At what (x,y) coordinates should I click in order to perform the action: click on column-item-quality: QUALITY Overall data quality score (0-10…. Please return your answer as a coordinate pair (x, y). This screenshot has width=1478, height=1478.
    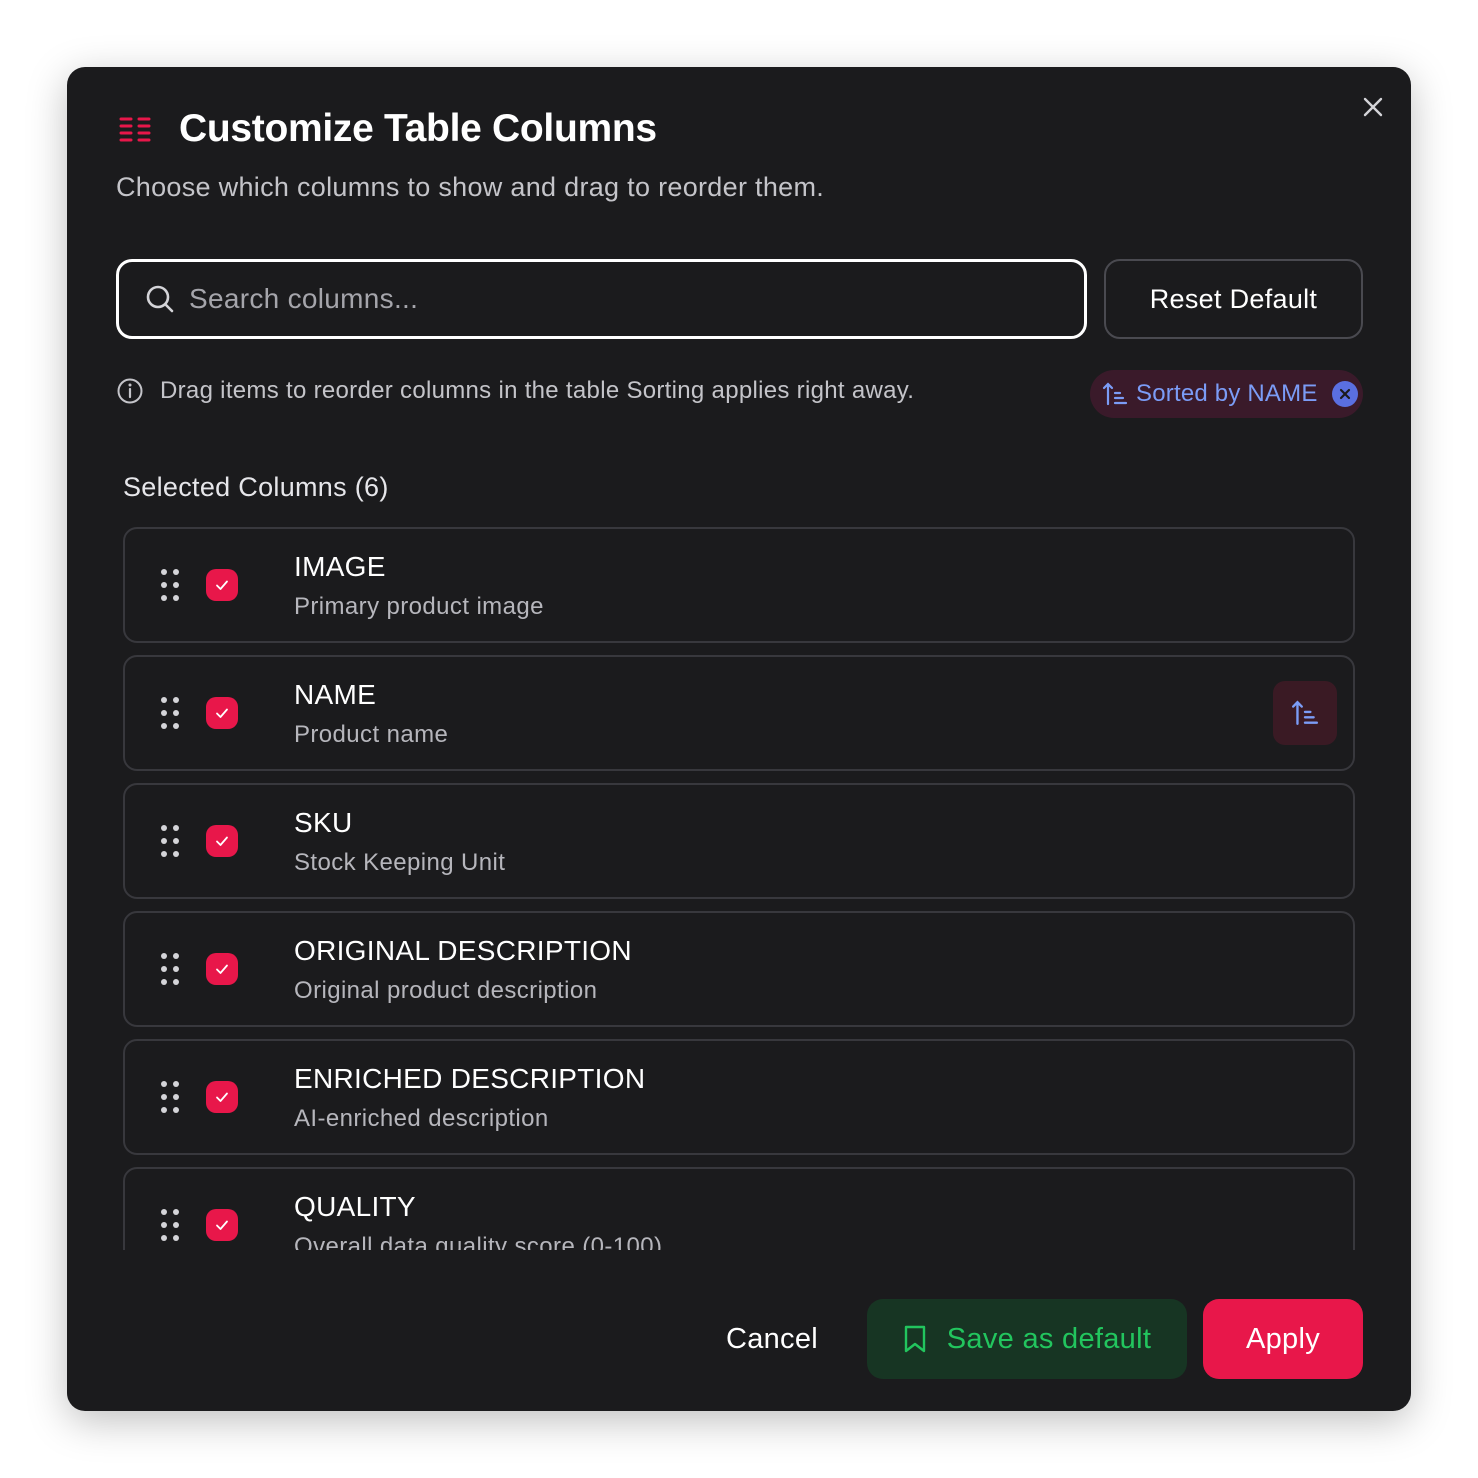
    Looking at the image, I should click on (739, 1208).